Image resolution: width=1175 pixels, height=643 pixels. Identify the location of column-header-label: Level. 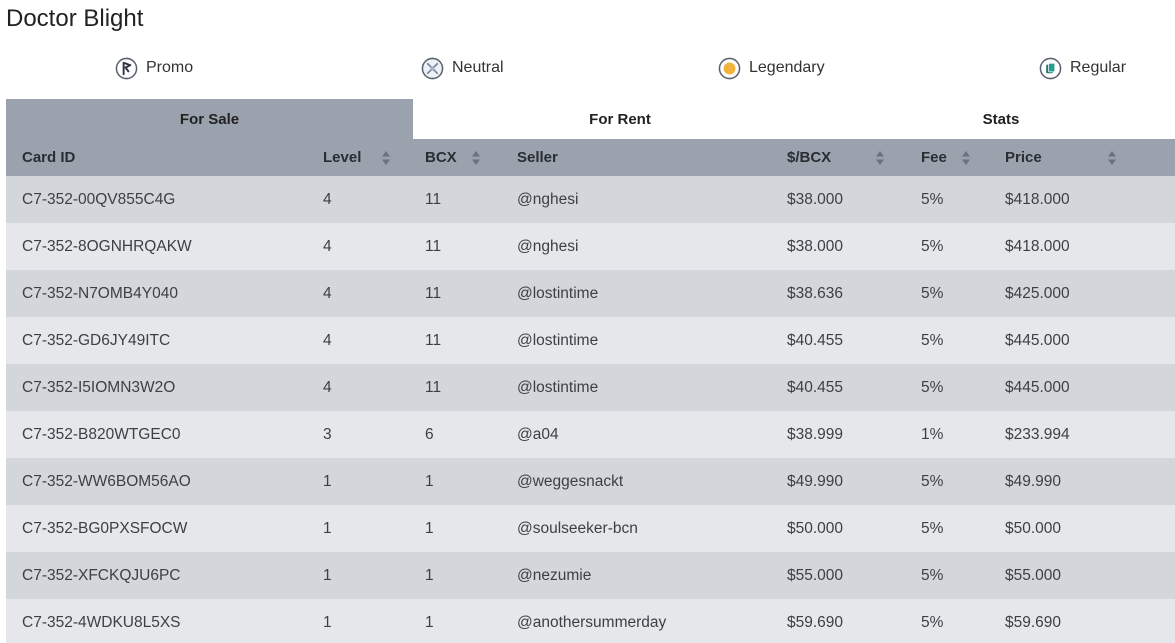
(342, 157).